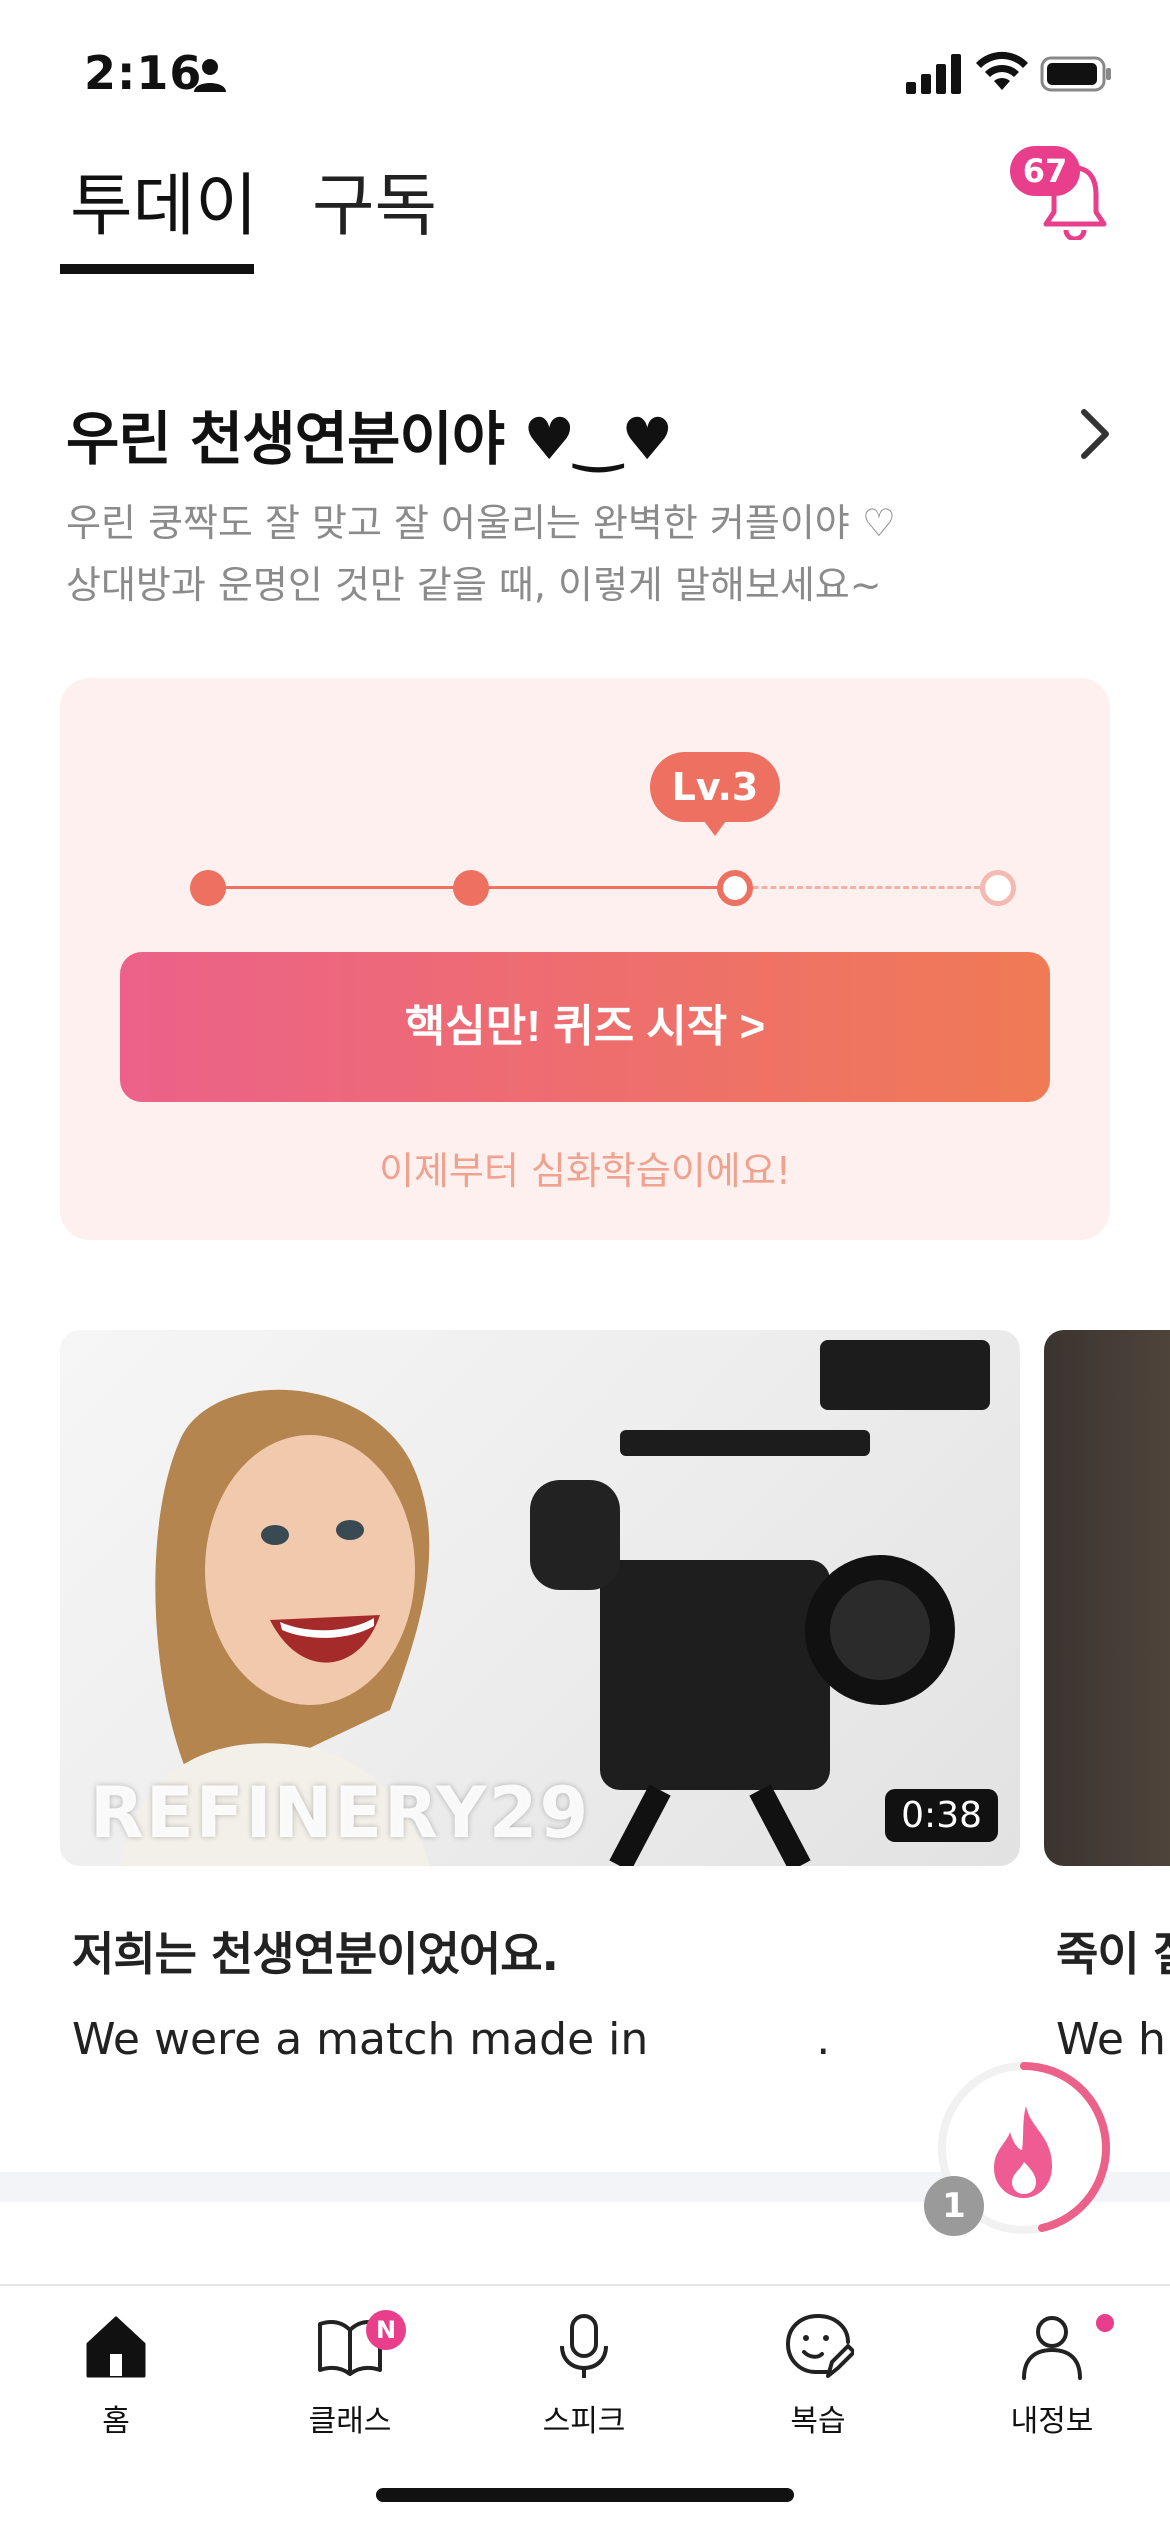 The width and height of the screenshot is (1170, 2532). What do you see at coordinates (584, 2421) in the screenshot?
I see `nav-speak-label: 스피크` at bounding box center [584, 2421].